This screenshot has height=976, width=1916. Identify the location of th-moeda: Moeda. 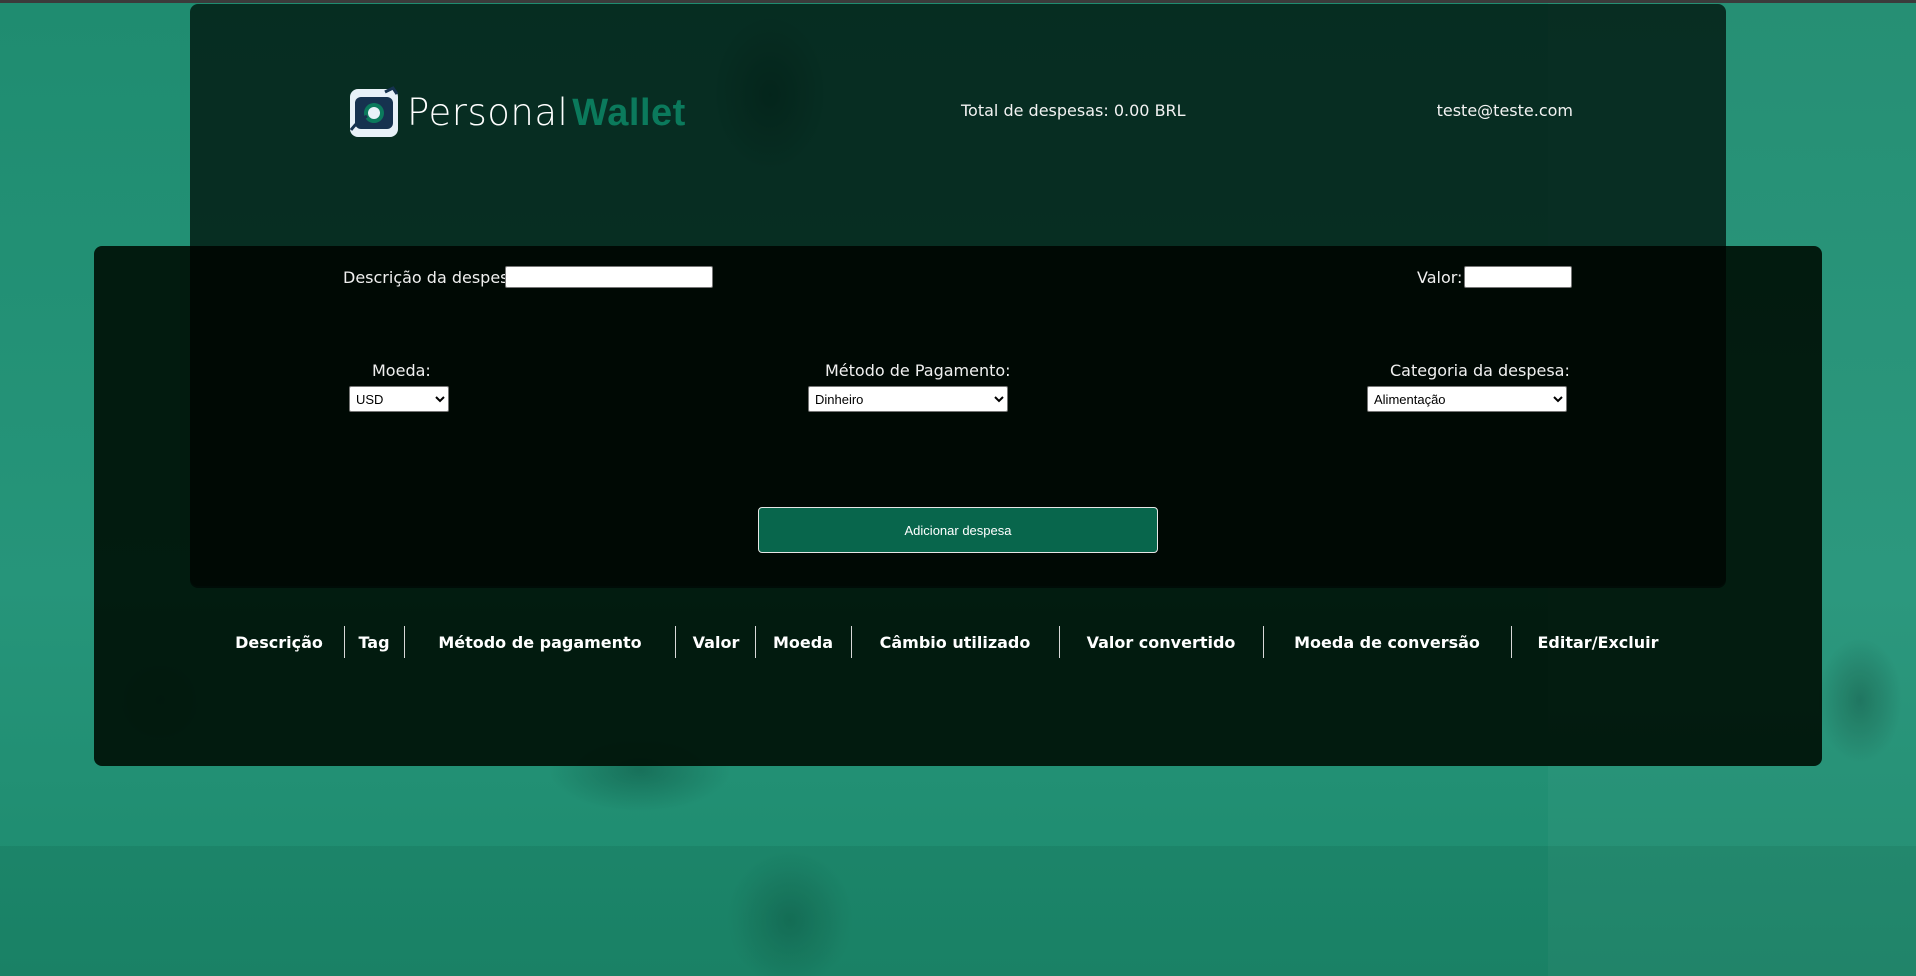
(802, 642).